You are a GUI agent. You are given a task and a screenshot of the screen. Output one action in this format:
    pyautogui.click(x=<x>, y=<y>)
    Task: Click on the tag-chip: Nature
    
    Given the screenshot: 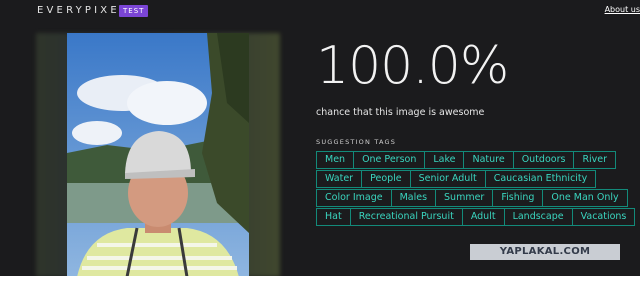 What is the action you would take?
    pyautogui.click(x=488, y=160)
    